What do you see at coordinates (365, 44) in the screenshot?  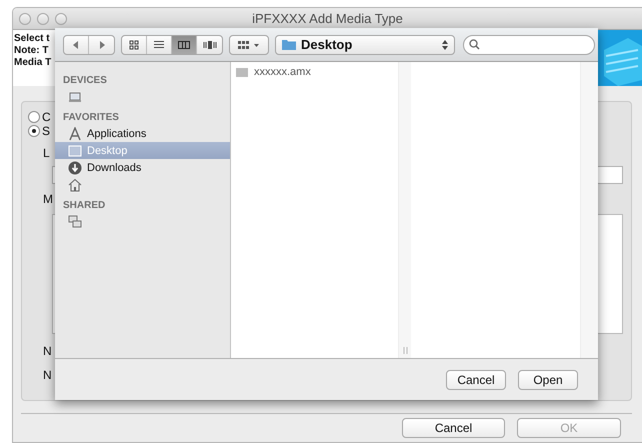 I see `location-popup: Desktop` at bounding box center [365, 44].